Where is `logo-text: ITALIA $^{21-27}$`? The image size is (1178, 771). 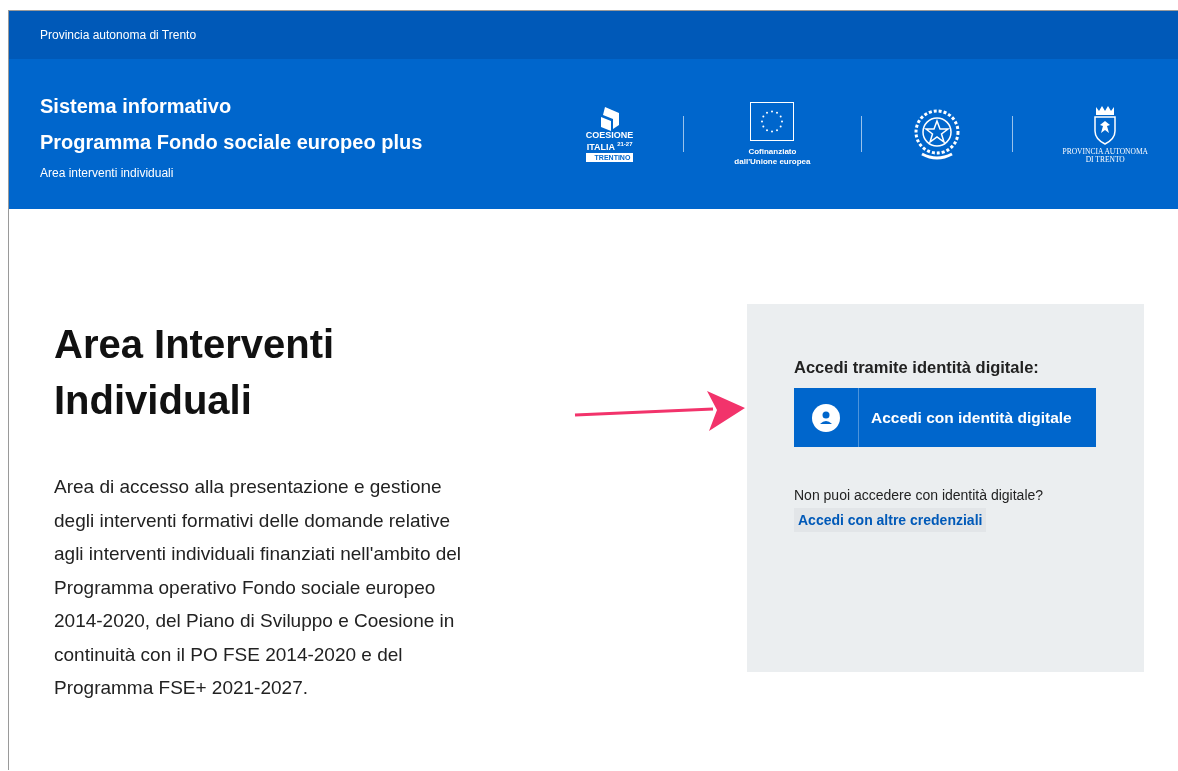
logo-text: ITALIA $^{21-27}$ is located at coordinates (609, 145).